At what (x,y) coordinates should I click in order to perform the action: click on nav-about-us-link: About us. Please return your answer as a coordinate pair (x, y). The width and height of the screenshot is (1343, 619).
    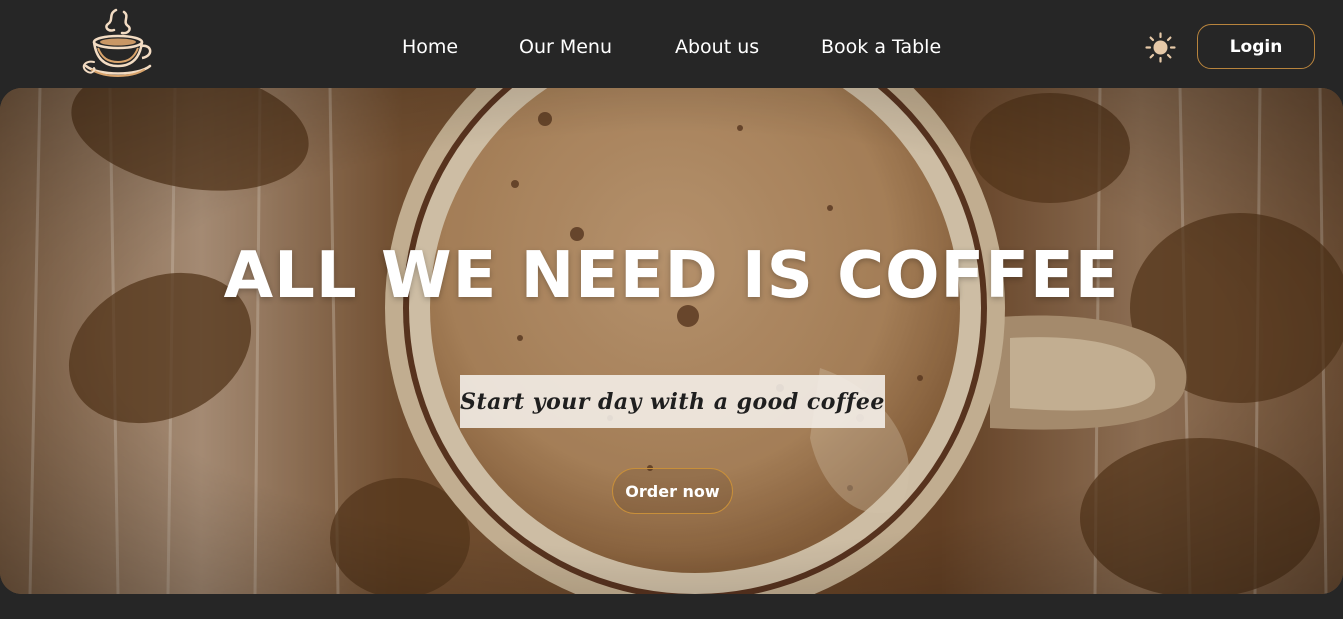
    Looking at the image, I should click on (717, 47).